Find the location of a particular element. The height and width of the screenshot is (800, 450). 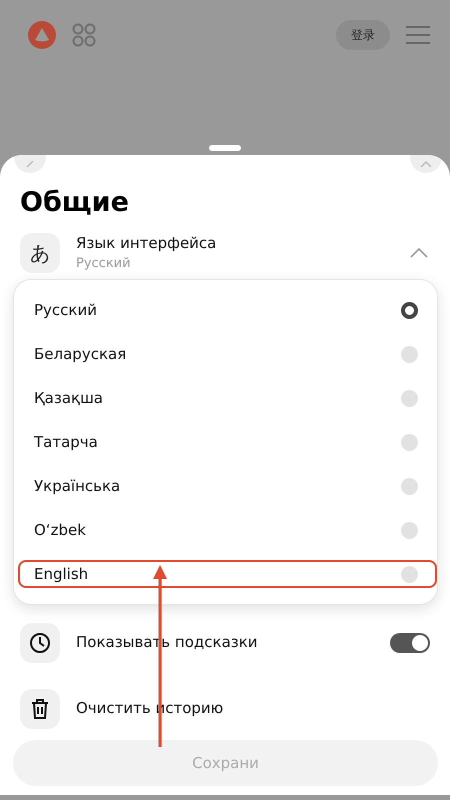

drag-handle is located at coordinates (225, 148).